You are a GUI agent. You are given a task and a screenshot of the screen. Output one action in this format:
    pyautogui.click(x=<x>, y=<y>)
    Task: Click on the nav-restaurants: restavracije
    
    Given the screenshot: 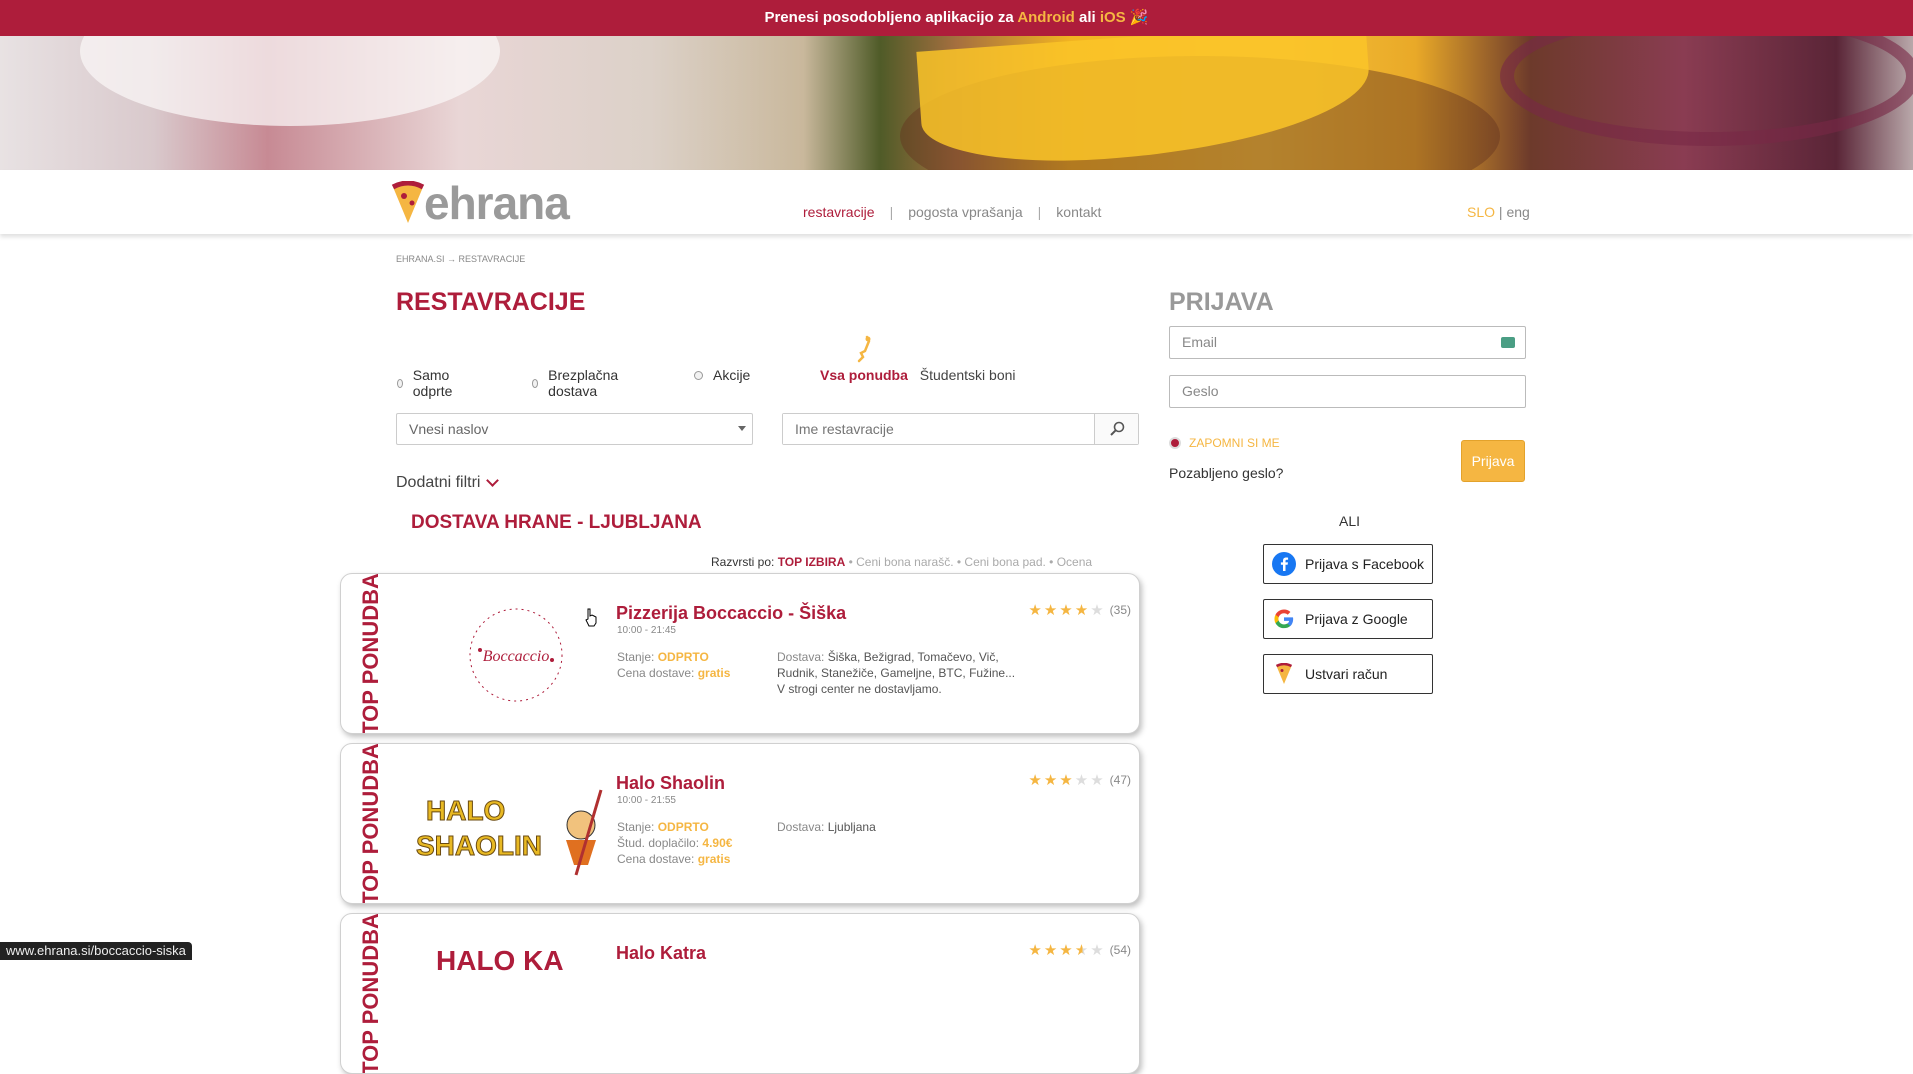 What is the action you would take?
    pyautogui.click(x=839, y=212)
    